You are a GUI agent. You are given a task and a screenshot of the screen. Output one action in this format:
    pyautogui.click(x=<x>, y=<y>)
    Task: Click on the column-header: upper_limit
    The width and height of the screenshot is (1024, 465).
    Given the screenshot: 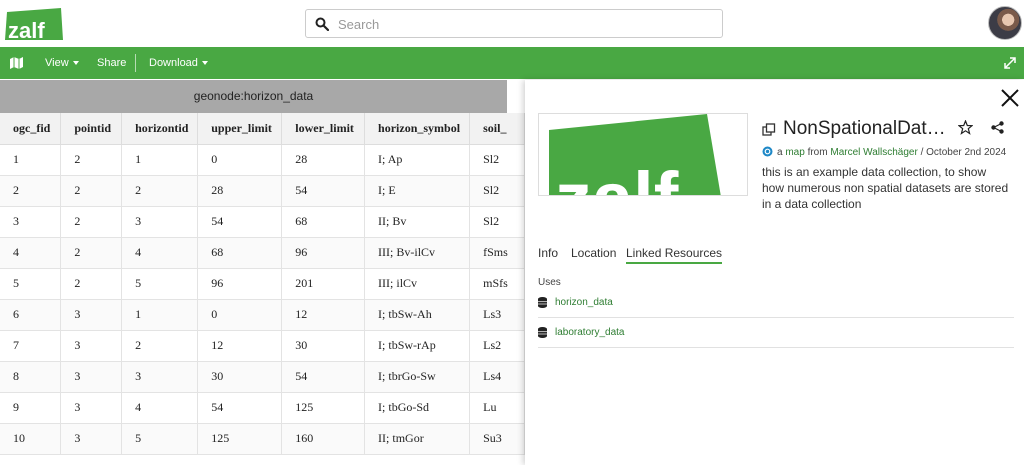 What is the action you would take?
    pyautogui.click(x=240, y=129)
    